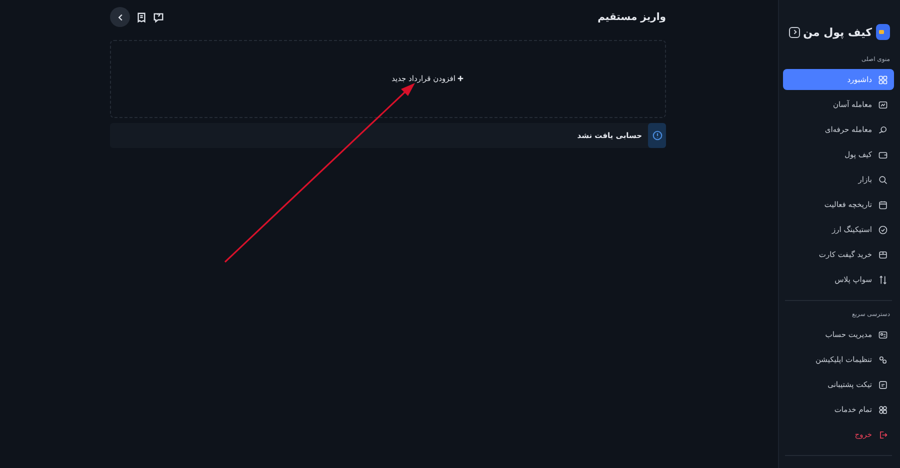  What do you see at coordinates (883, 155) in the screenshot?
I see `wallet-icon` at bounding box center [883, 155].